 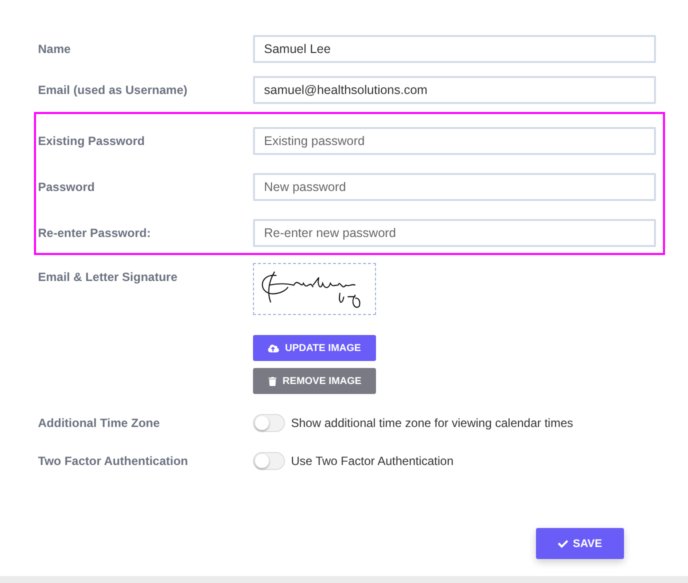 I want to click on field-label: Email & Letter Signature, so click(x=108, y=276).